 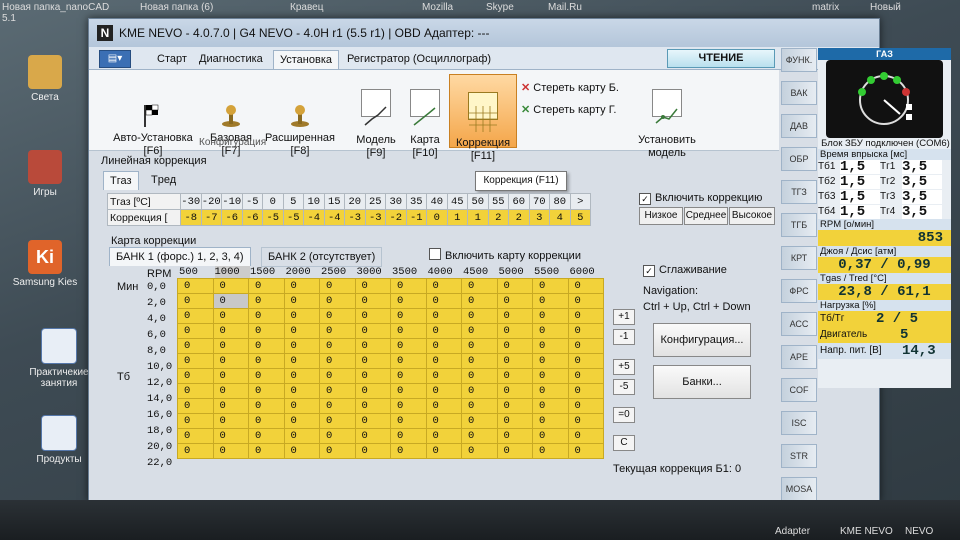 What do you see at coordinates (322, 257) in the screenshot?
I see `tab-bank2: БАНК 2 (отсутствует)` at bounding box center [322, 257].